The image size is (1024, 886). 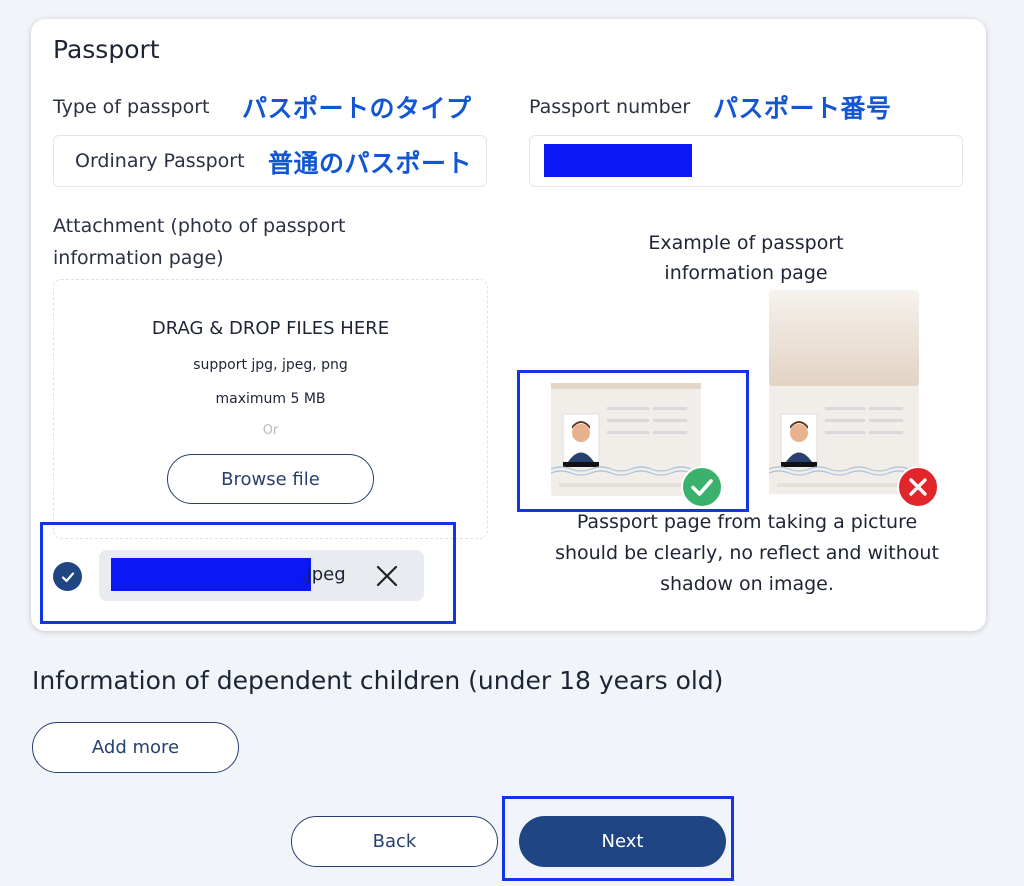 I want to click on section-title: Passport, so click(x=106, y=49).